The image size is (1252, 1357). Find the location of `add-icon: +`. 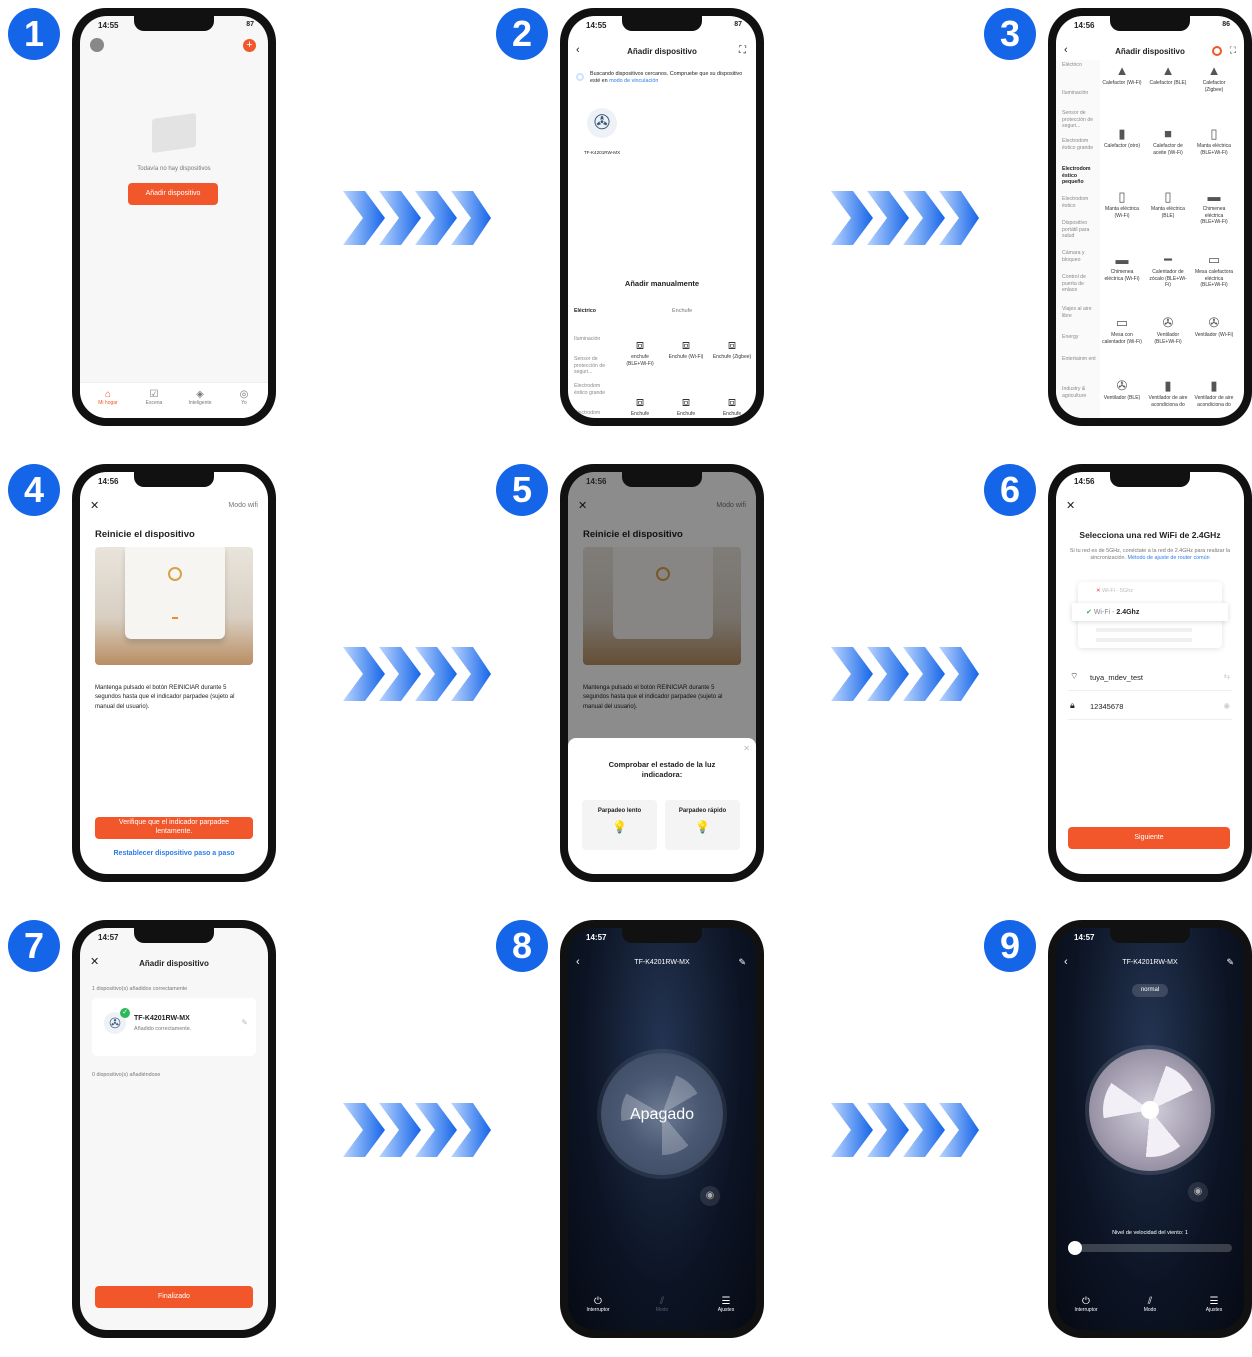

add-icon: + is located at coordinates (249, 45).